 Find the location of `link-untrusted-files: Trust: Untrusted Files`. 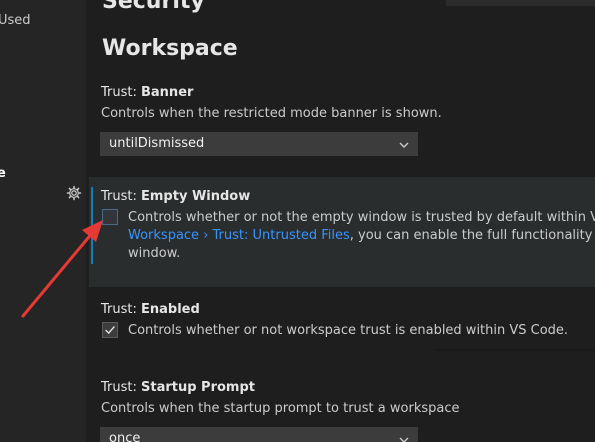

link-untrusted-files: Trust: Untrusted Files is located at coordinates (281, 235).